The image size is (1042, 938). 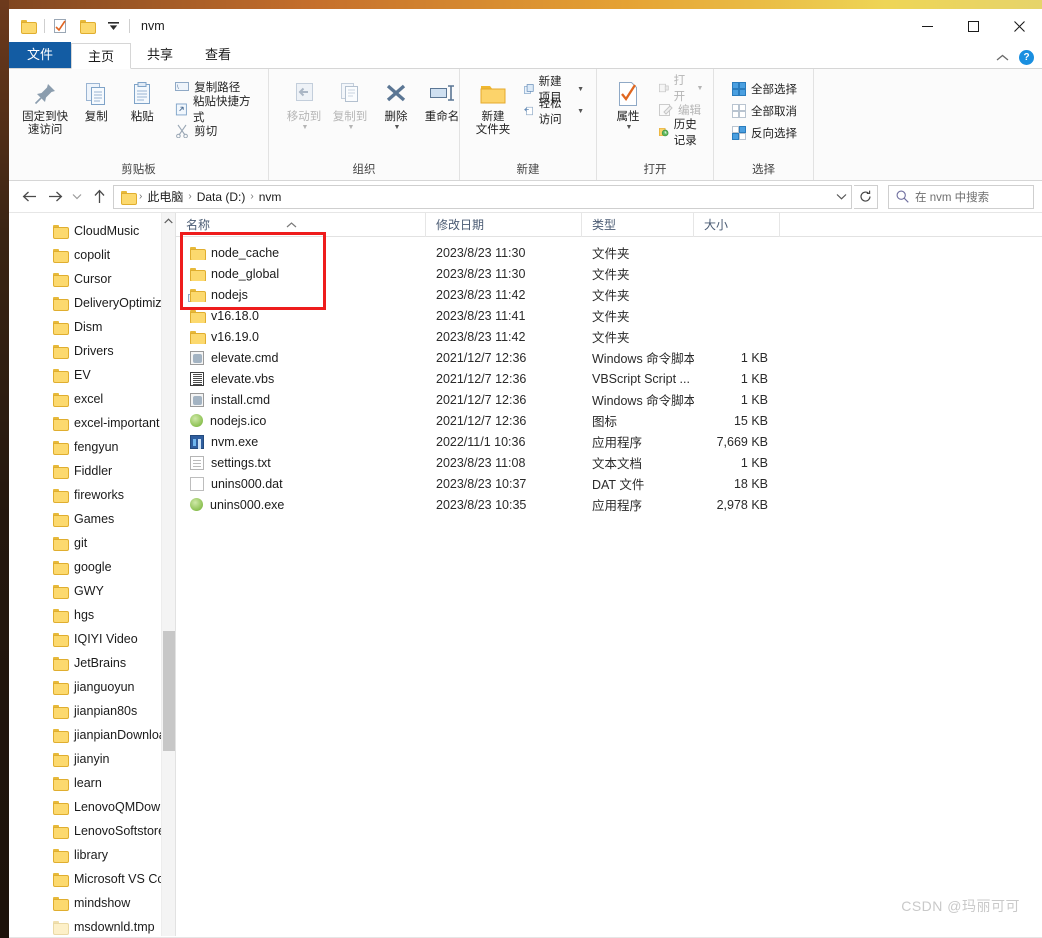 What do you see at coordinates (1002, 58) in the screenshot?
I see `collapse-ribbon-button` at bounding box center [1002, 58].